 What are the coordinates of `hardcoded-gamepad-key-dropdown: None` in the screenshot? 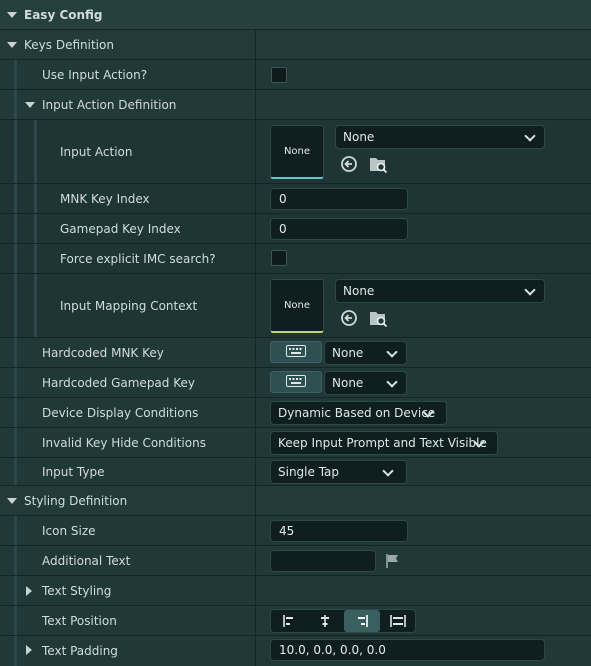 It's located at (365, 383).